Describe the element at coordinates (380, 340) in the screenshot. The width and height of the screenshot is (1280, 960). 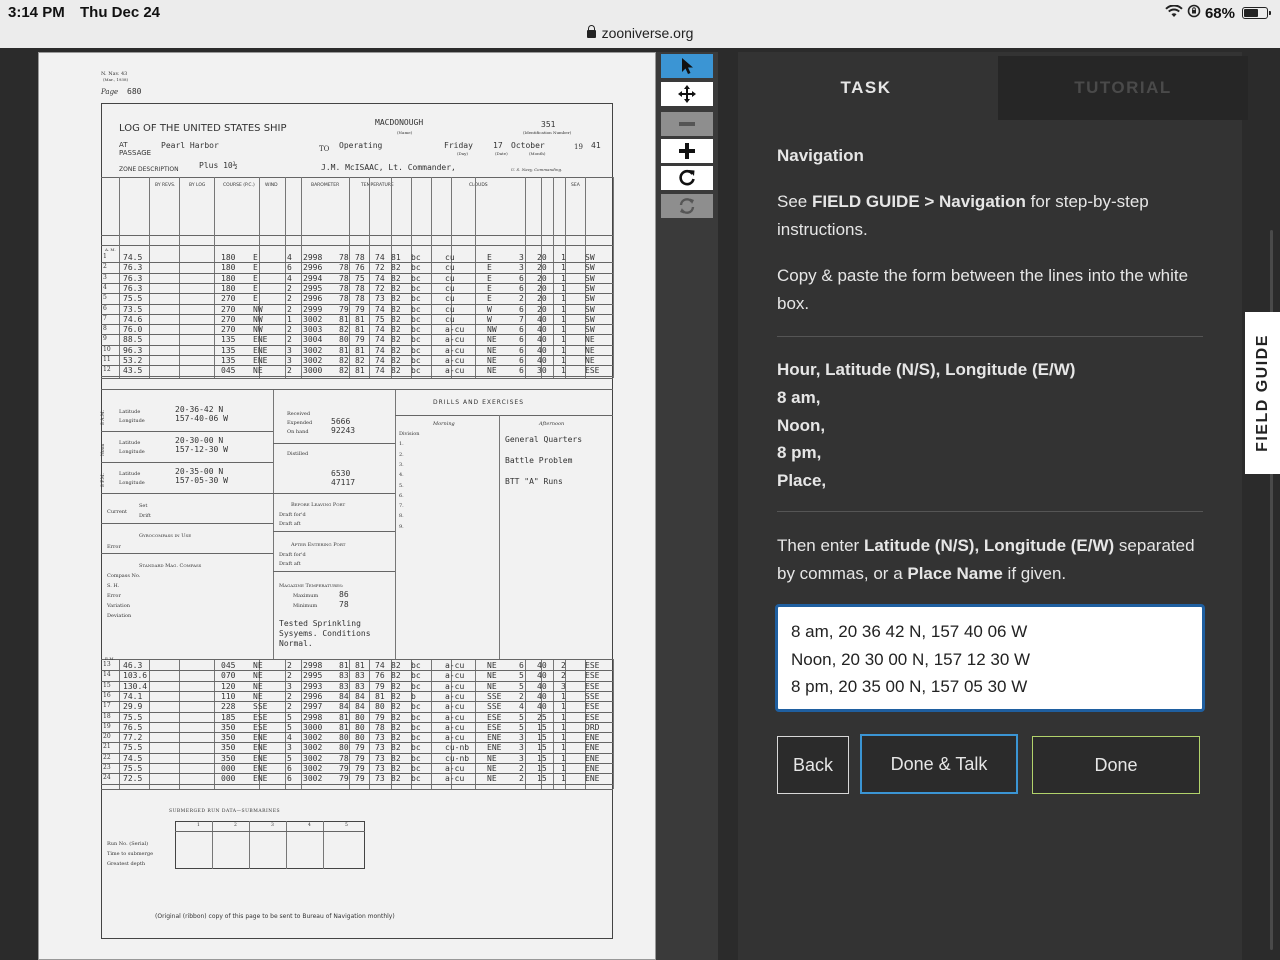
I see `log-cell-t3: 74` at that location.